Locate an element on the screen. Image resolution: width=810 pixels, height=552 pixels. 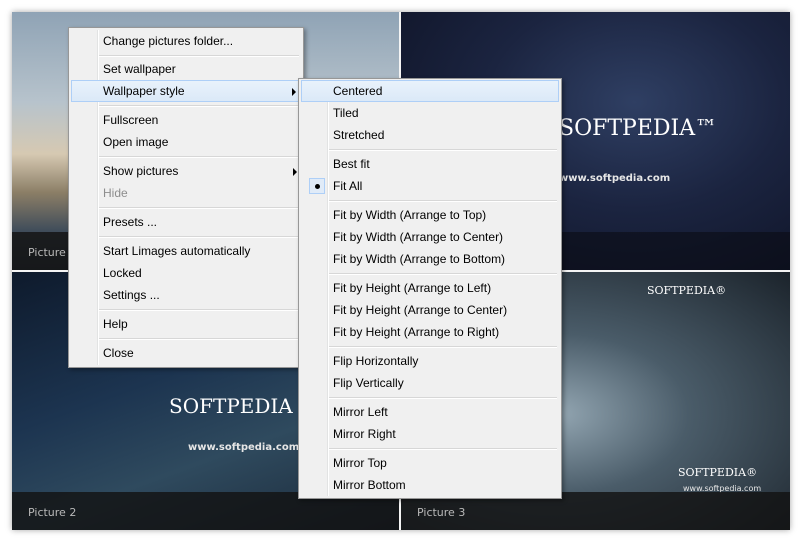
menu-item-set-wallpaper: Set wallpaper is located at coordinates (186, 69).